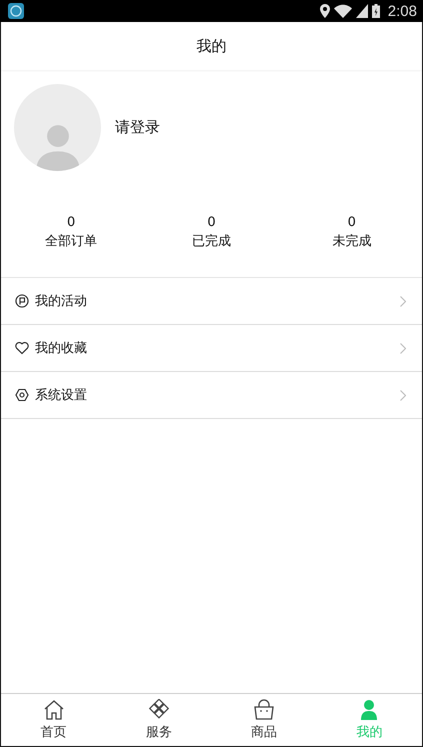 This screenshot has width=423, height=747. I want to click on shopping-bag-icon, so click(264, 710).